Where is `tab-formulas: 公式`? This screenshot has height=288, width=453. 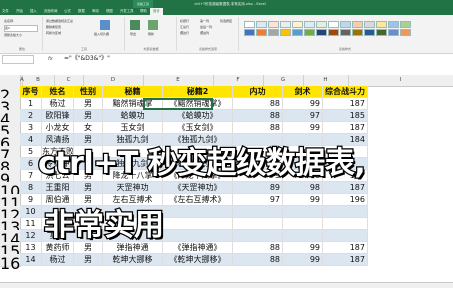
tab-formulas: 公式 is located at coordinates (67, 11).